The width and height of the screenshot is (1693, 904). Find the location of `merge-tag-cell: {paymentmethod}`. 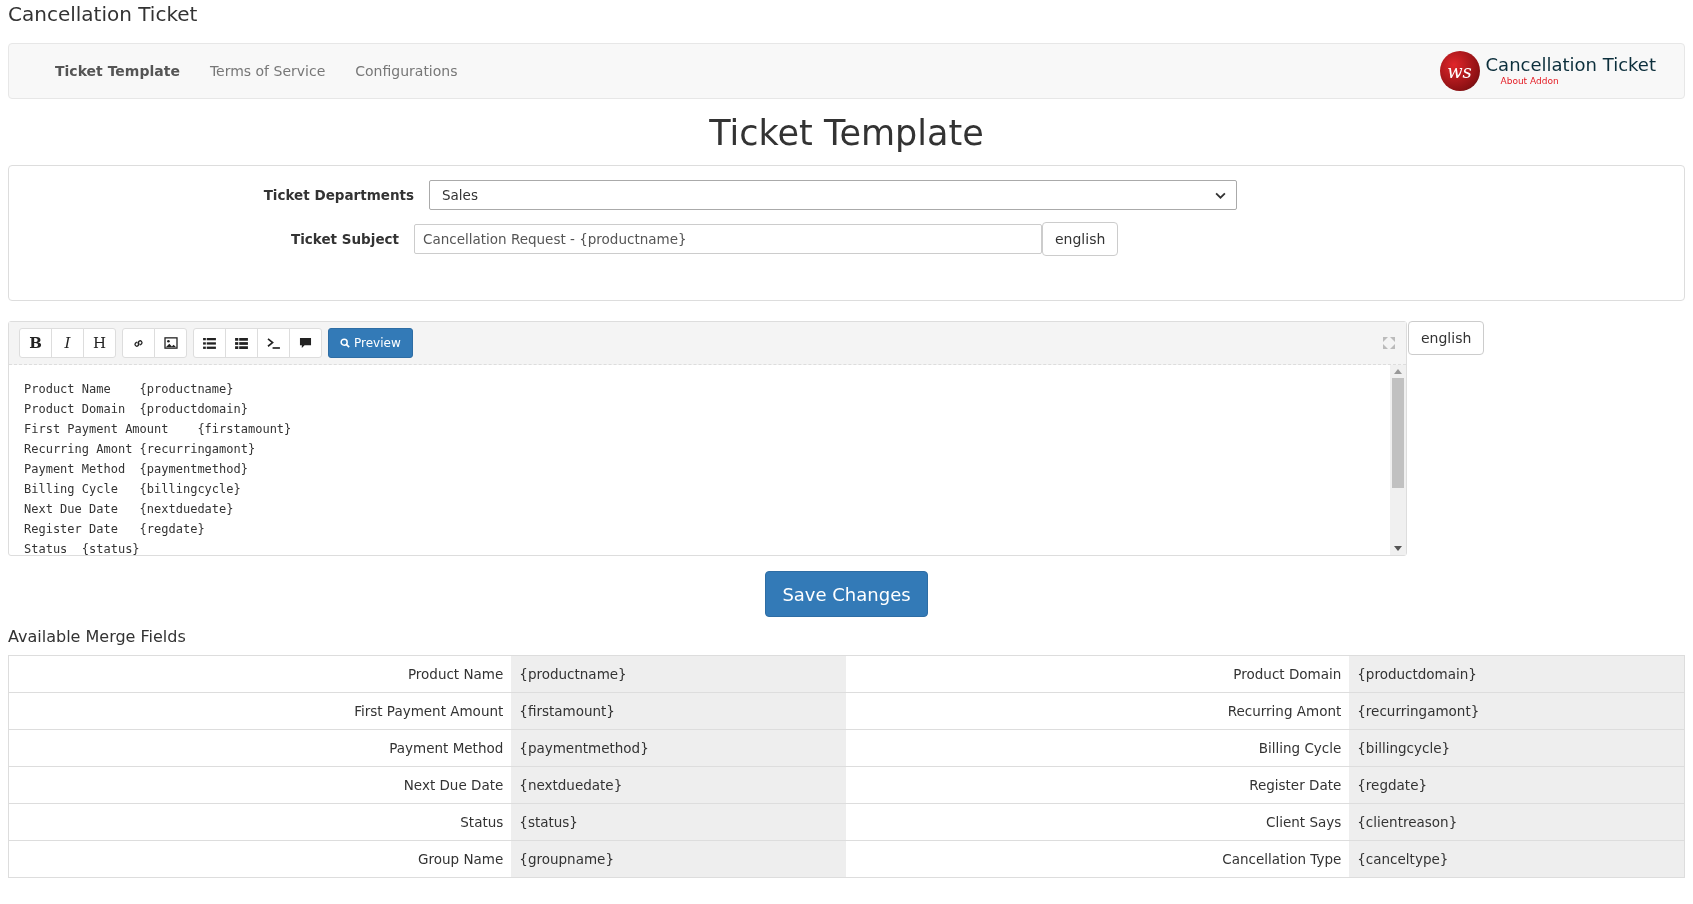

merge-tag-cell: {paymentmethod} is located at coordinates (679, 748).